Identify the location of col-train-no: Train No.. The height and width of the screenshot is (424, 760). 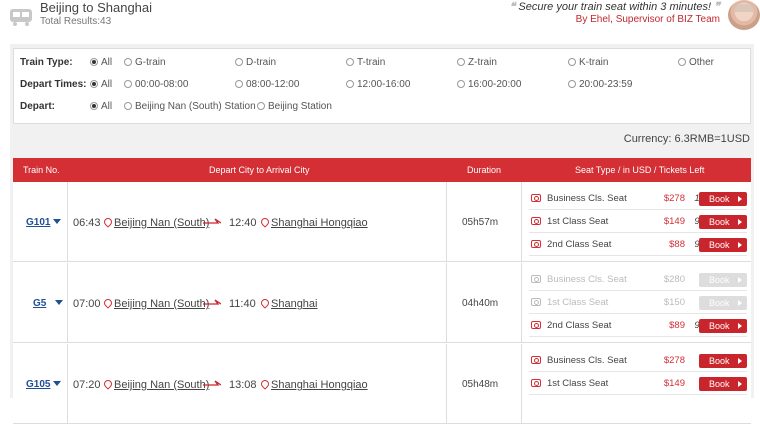
(41, 170).